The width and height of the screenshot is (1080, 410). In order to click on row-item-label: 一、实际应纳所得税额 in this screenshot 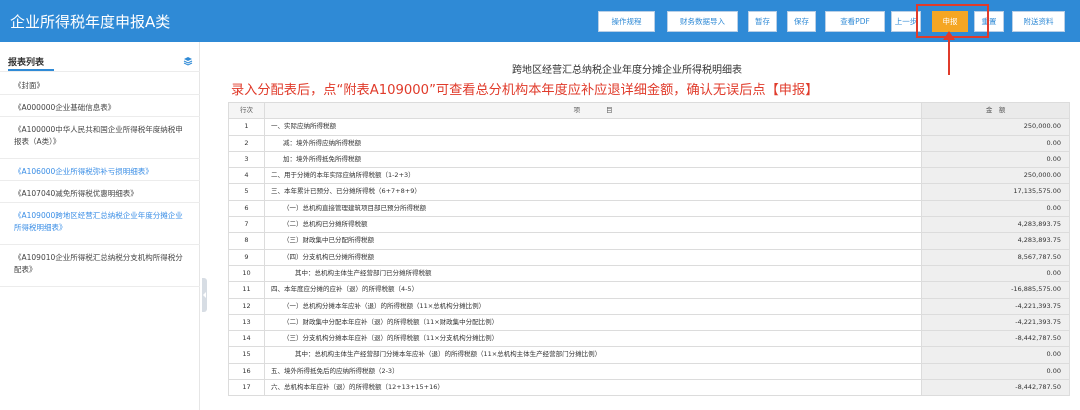, I will do `click(593, 127)`.